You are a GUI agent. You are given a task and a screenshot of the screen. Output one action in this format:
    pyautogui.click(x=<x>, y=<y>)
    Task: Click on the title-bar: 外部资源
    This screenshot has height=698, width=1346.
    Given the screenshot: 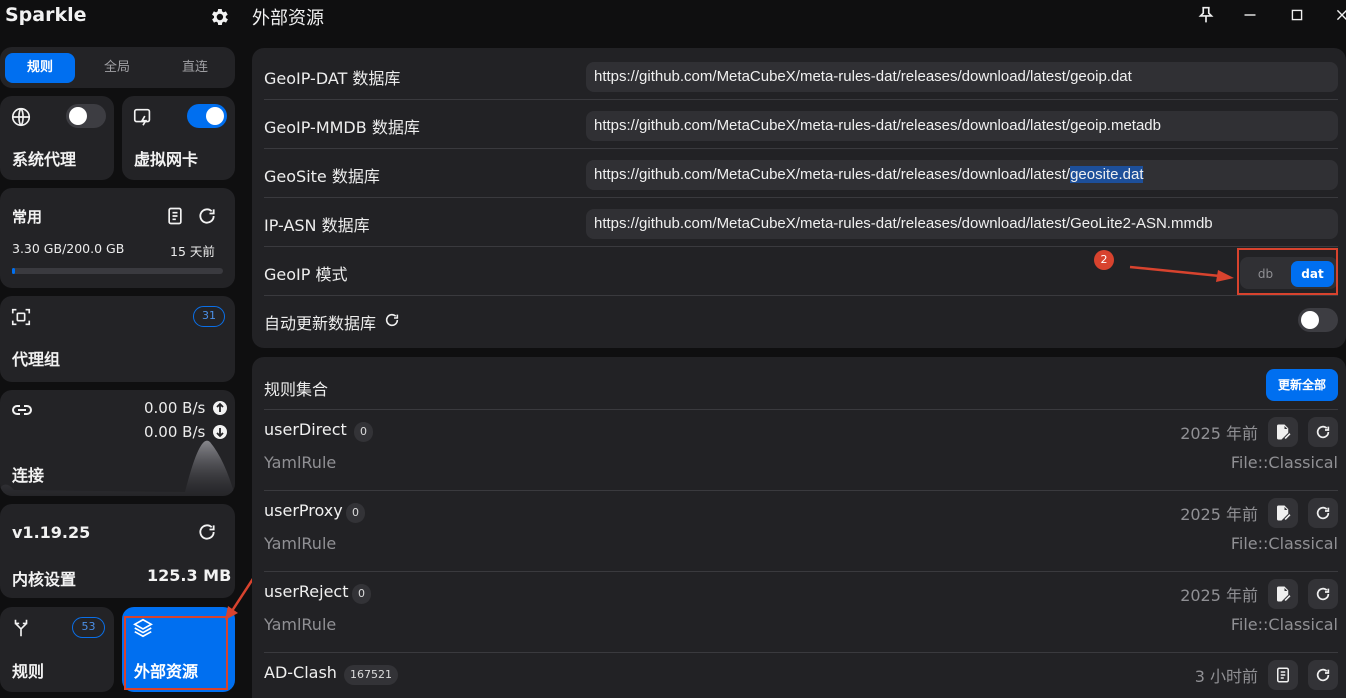 What is the action you would take?
    pyautogui.click(x=794, y=17)
    